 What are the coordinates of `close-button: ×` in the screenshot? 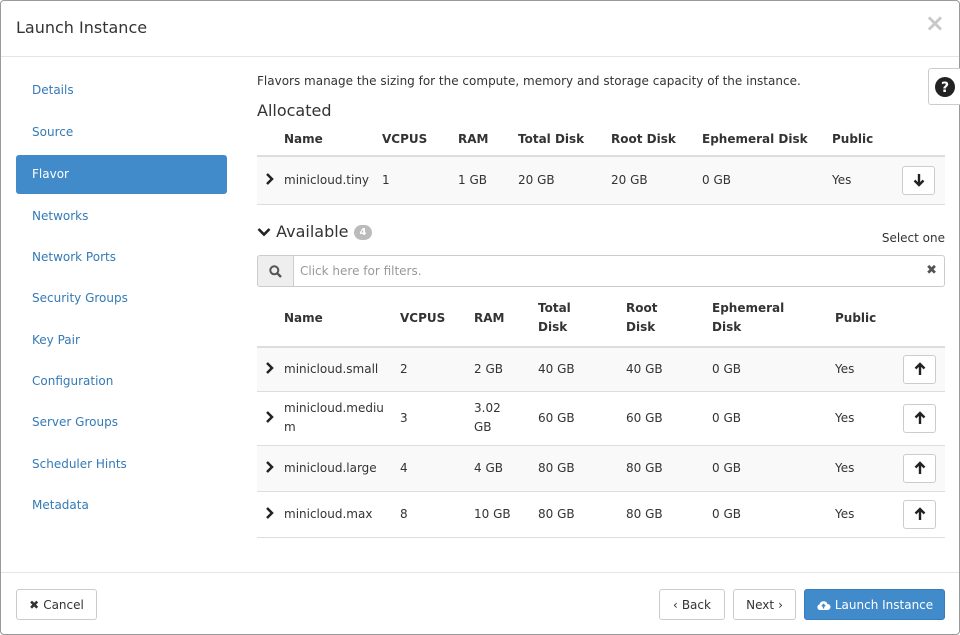 It's located at (935, 23).